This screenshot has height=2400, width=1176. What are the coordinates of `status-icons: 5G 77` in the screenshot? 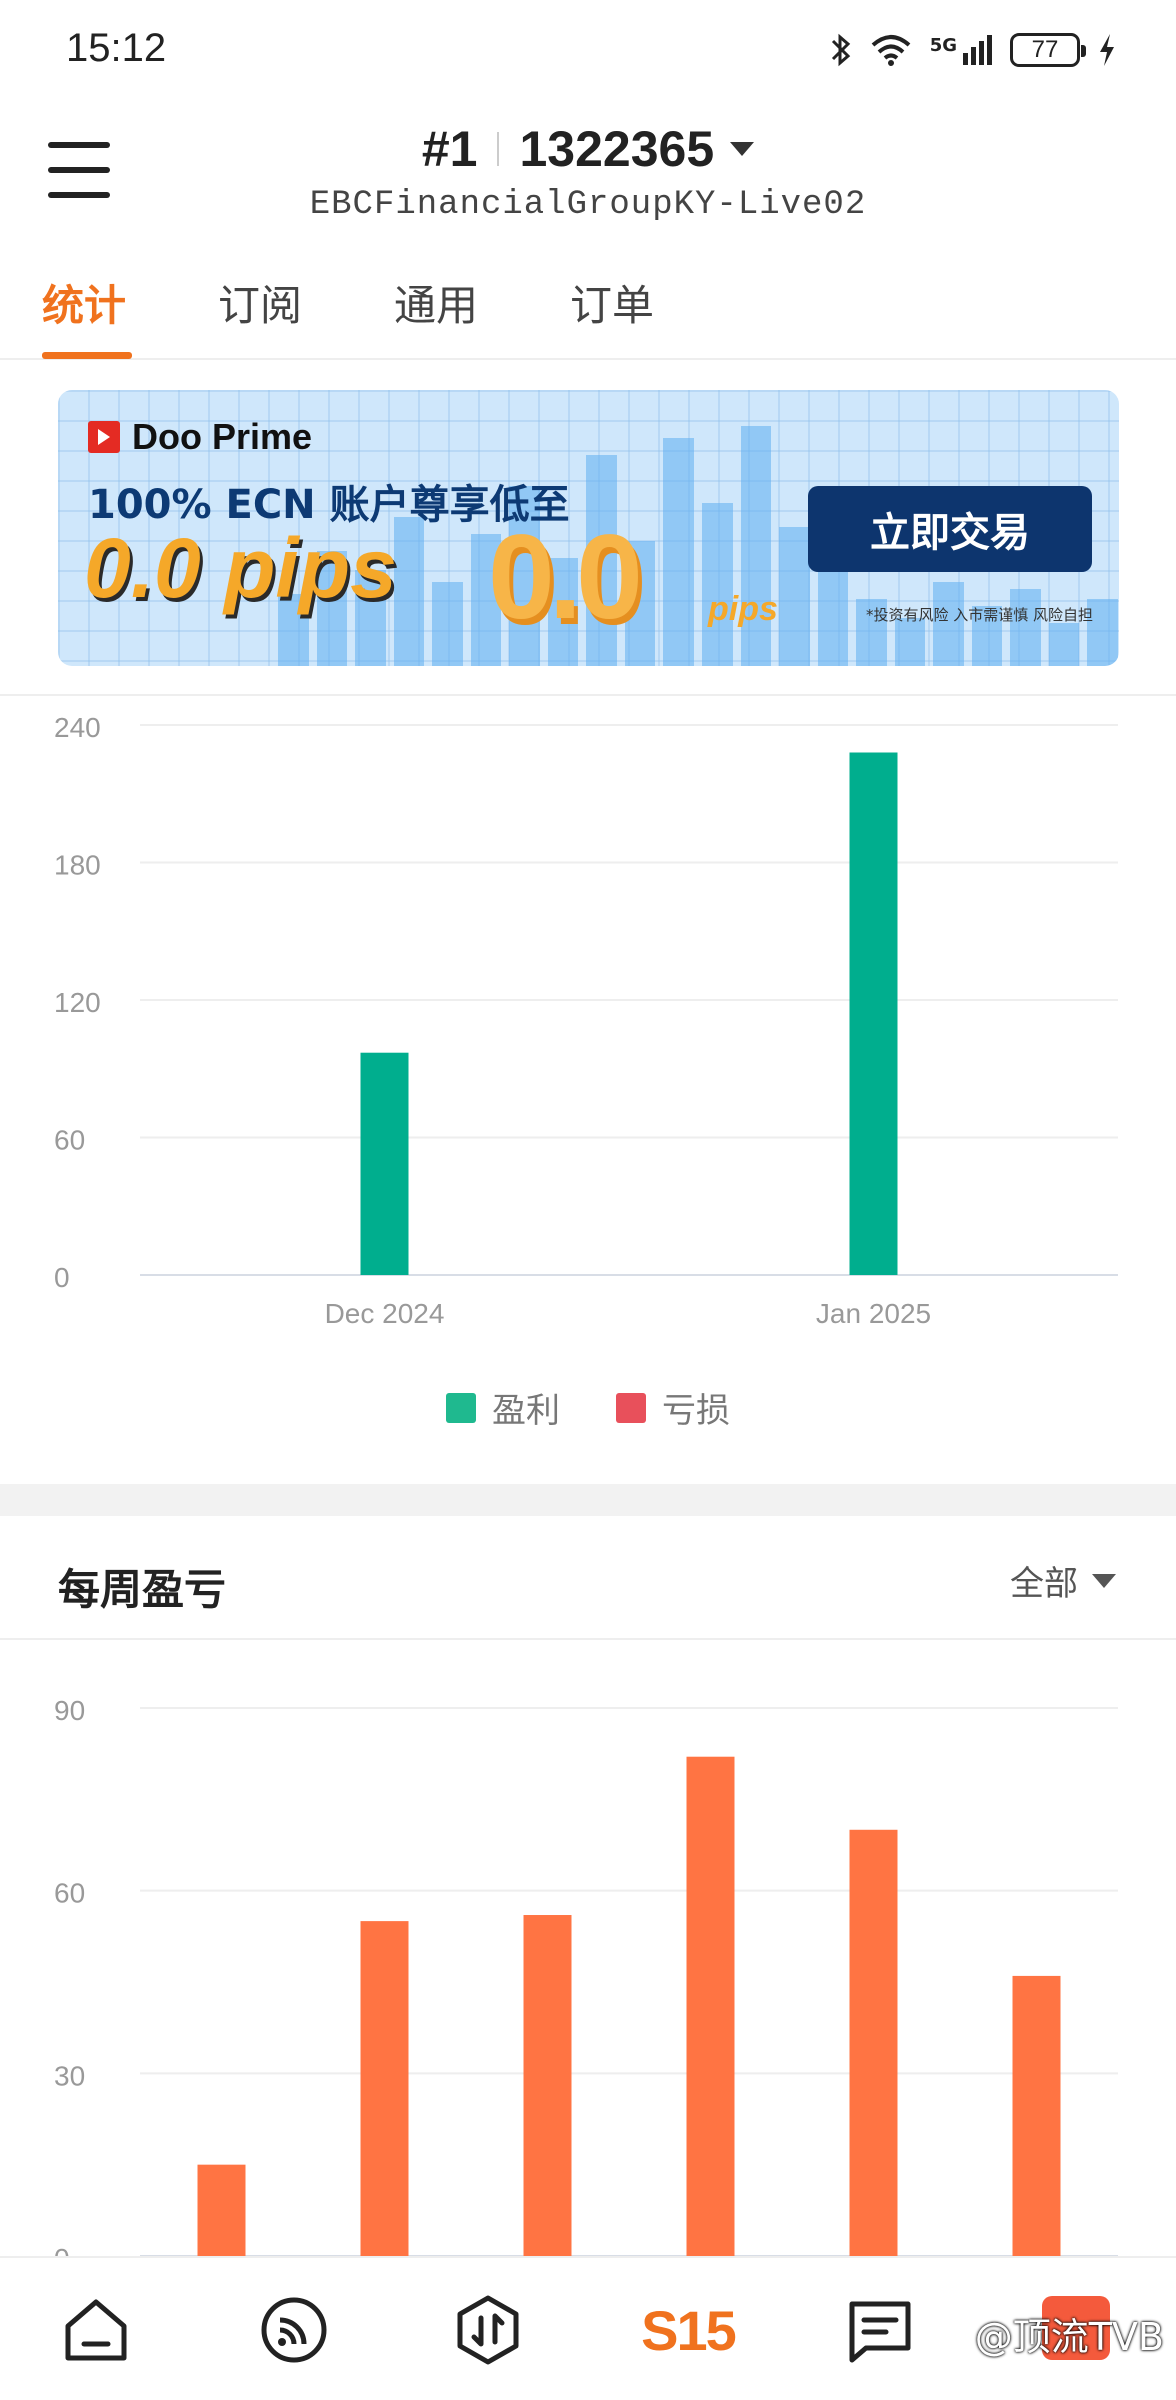 It's located at (973, 50).